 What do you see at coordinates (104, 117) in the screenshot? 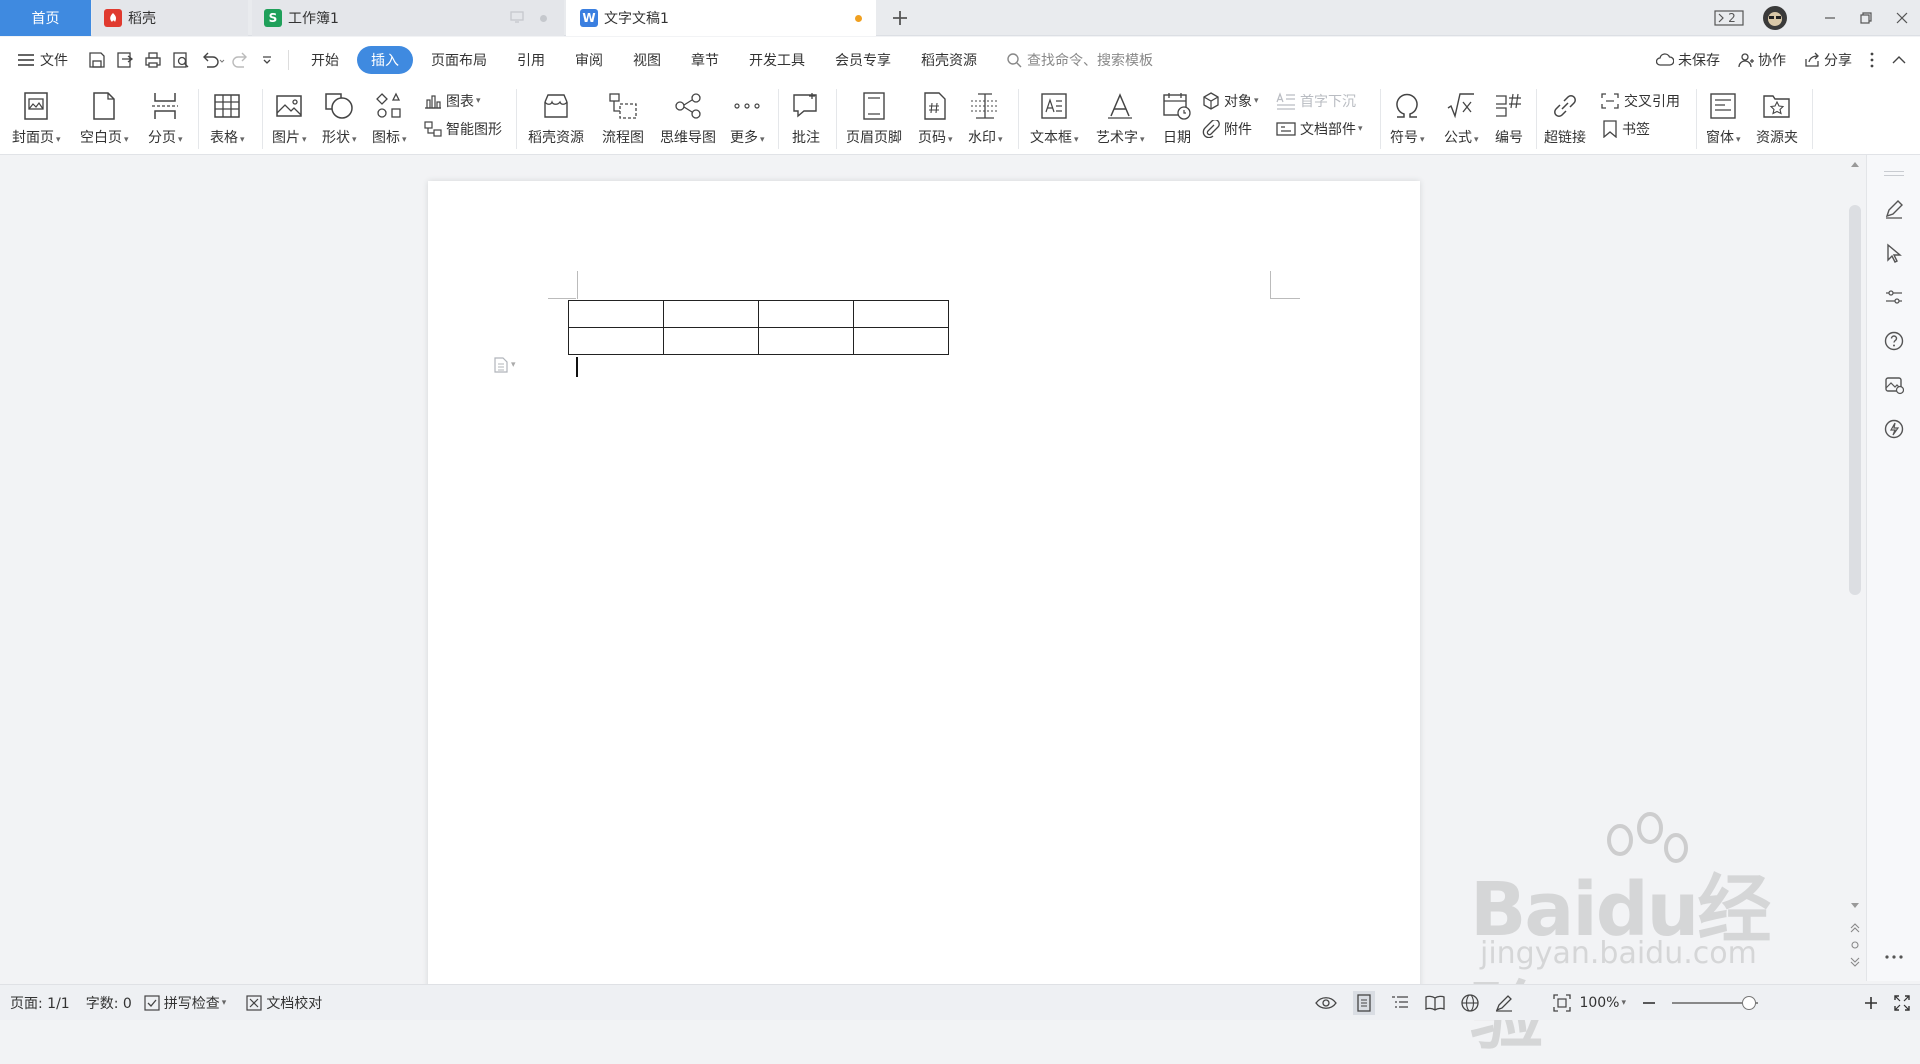
I see `blank-page-button: 空白页 ▾` at bounding box center [104, 117].